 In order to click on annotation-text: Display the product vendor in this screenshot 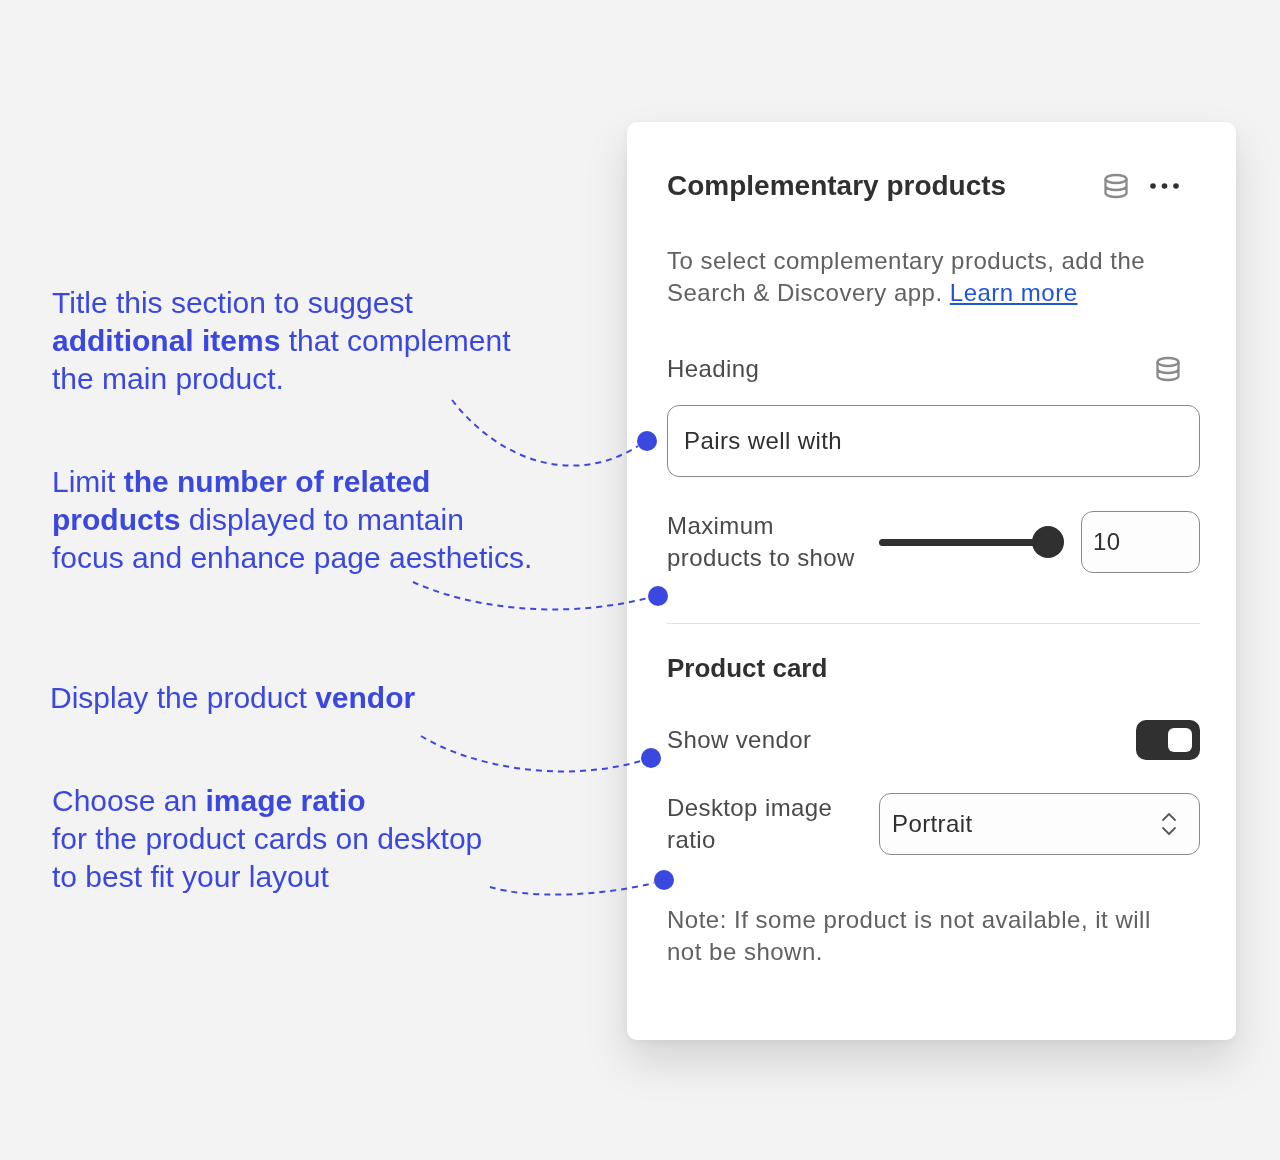, I will do `click(233, 698)`.